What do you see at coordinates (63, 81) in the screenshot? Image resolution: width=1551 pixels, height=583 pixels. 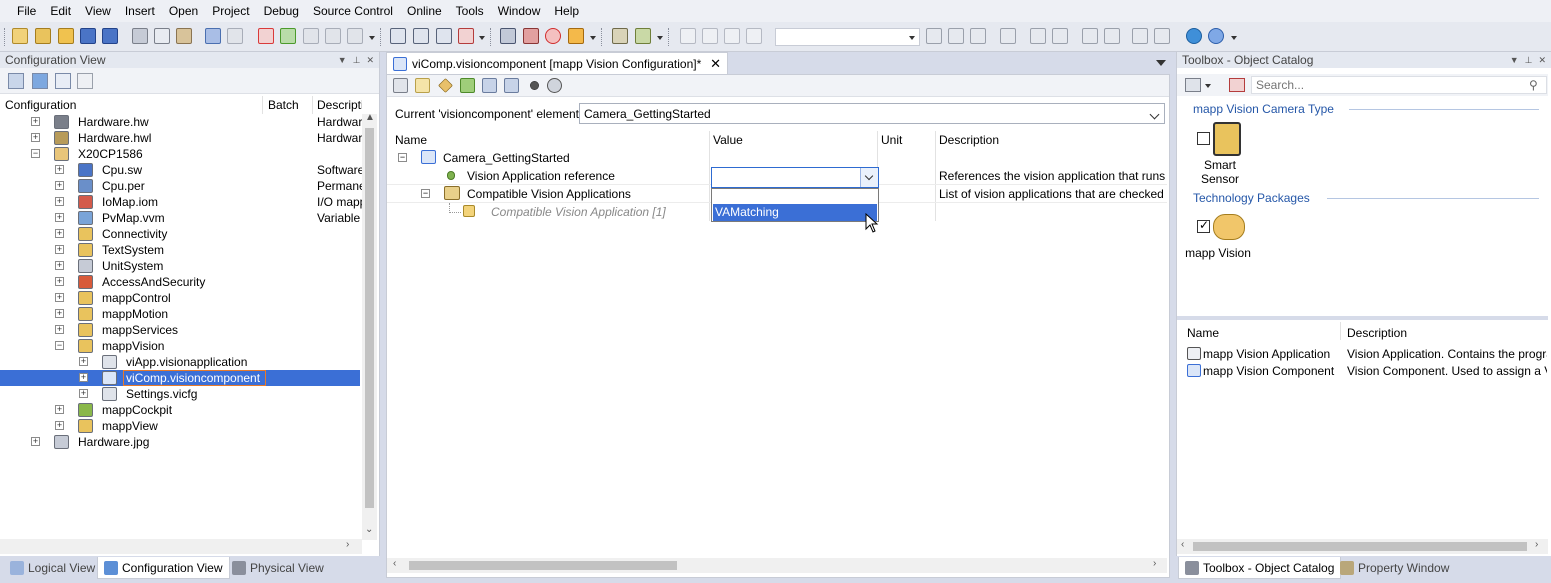 I see `grid-icon` at bounding box center [63, 81].